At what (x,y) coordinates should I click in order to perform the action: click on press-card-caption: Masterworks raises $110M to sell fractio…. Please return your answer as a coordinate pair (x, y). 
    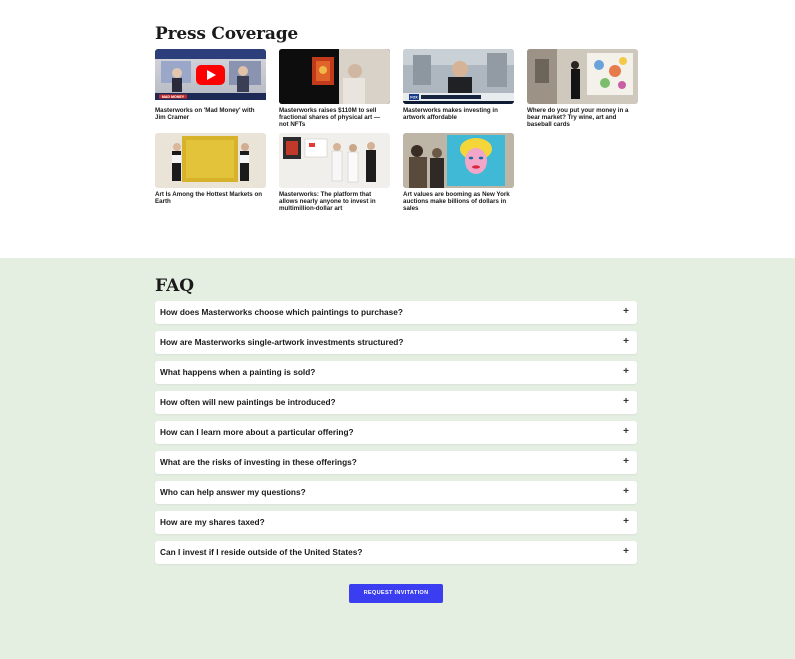
    Looking at the image, I should click on (334, 117).